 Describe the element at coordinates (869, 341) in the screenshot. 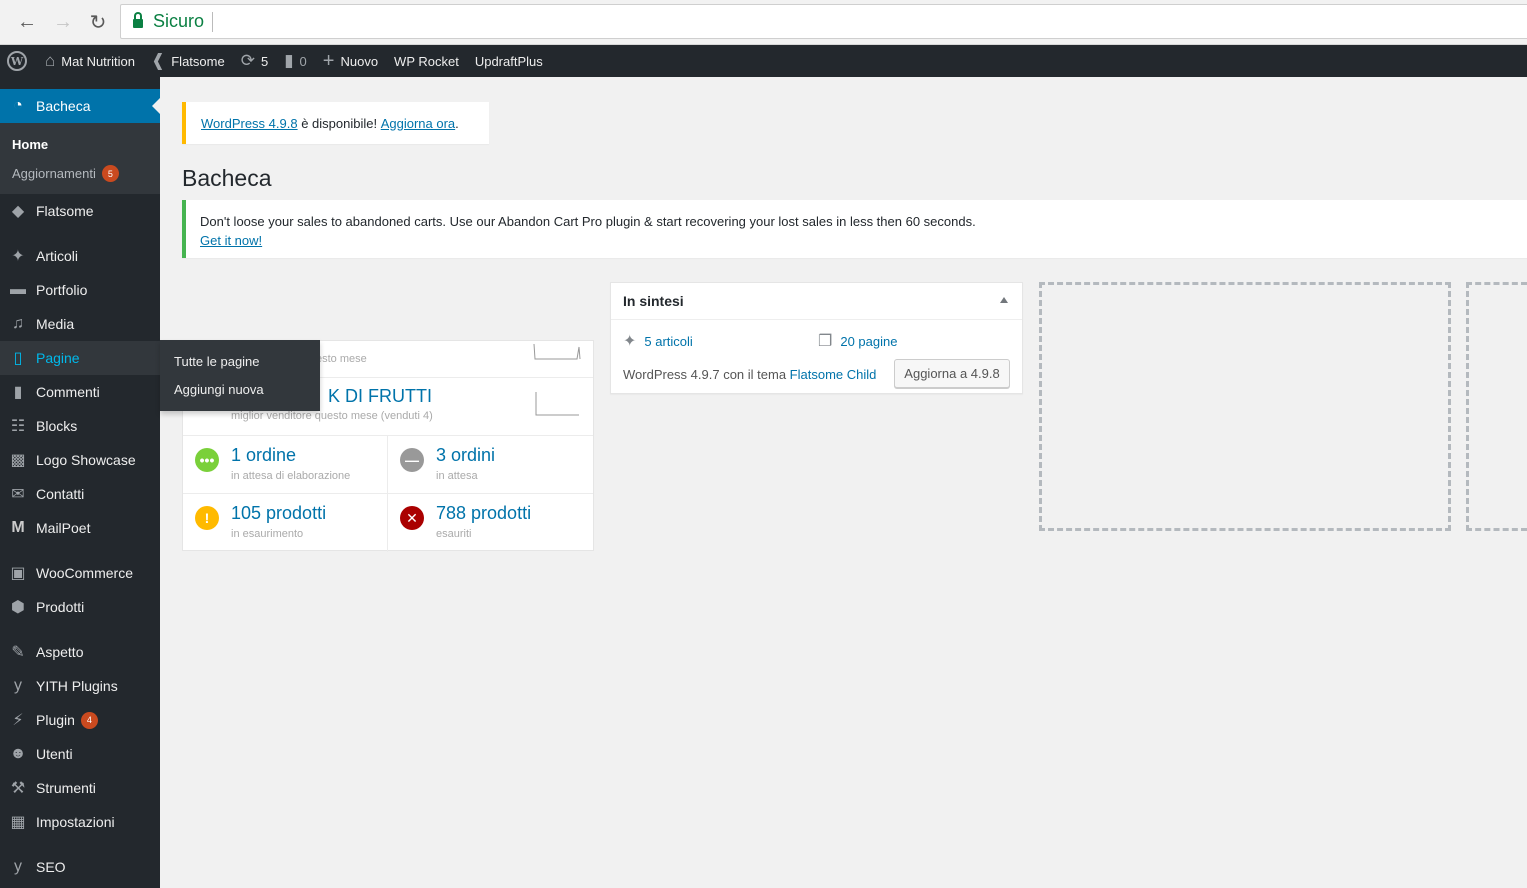

I see `glance-pages-label: 20 pagine` at that location.